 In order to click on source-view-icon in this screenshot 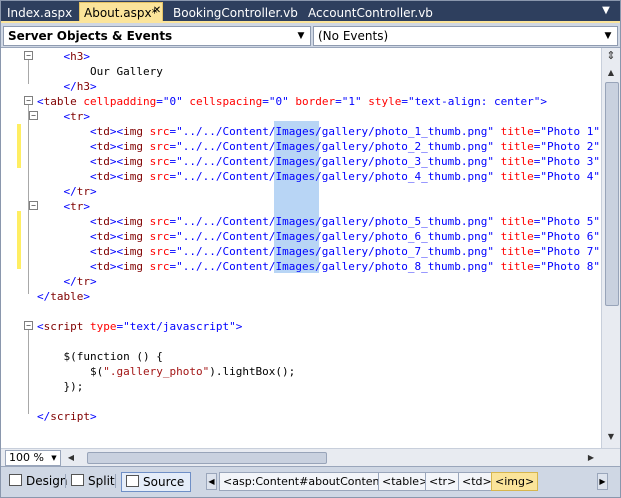, I will do `click(132, 481)`.